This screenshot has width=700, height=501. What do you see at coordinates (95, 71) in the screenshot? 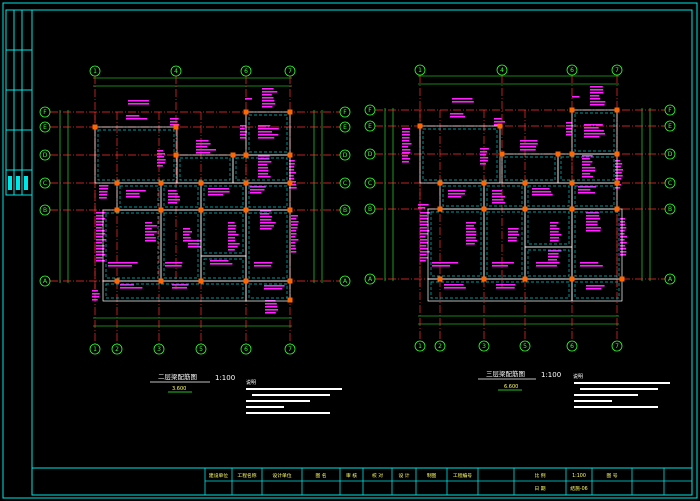
I see `grid-bubble-top-label: 1` at bounding box center [95, 71].